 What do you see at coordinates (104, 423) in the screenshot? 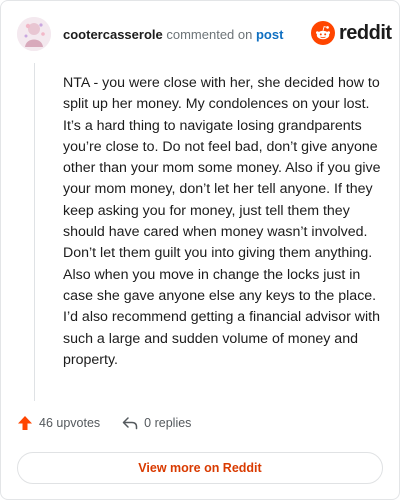
I see `comment-actions: 46 upvotes 0 replies` at bounding box center [104, 423].